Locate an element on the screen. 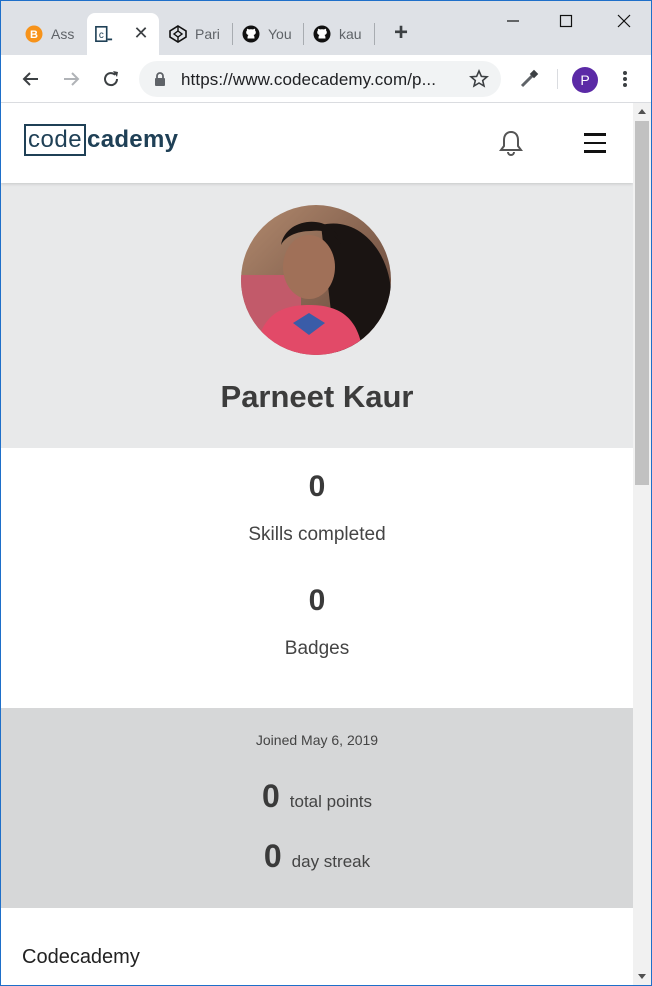 Image resolution: width=652 pixels, height=986 pixels. codepen-icon is located at coordinates (178, 34).